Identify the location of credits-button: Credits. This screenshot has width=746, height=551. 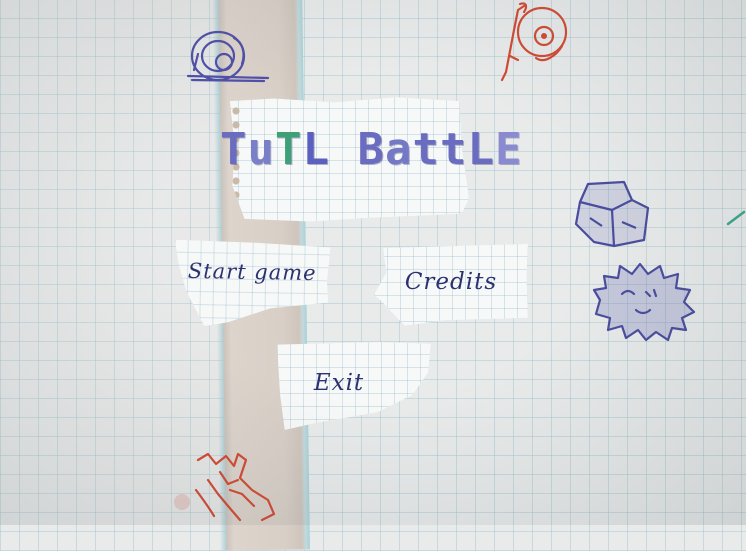
(451, 285).